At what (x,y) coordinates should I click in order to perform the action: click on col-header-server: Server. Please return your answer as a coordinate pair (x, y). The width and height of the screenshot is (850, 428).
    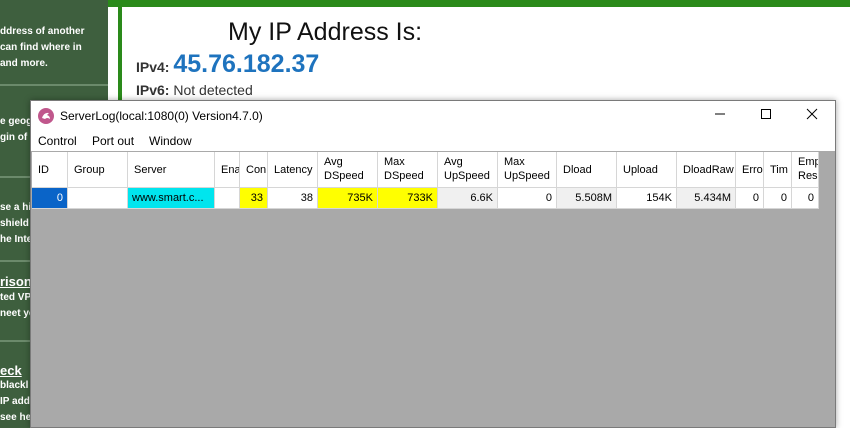
    Looking at the image, I should click on (171, 170).